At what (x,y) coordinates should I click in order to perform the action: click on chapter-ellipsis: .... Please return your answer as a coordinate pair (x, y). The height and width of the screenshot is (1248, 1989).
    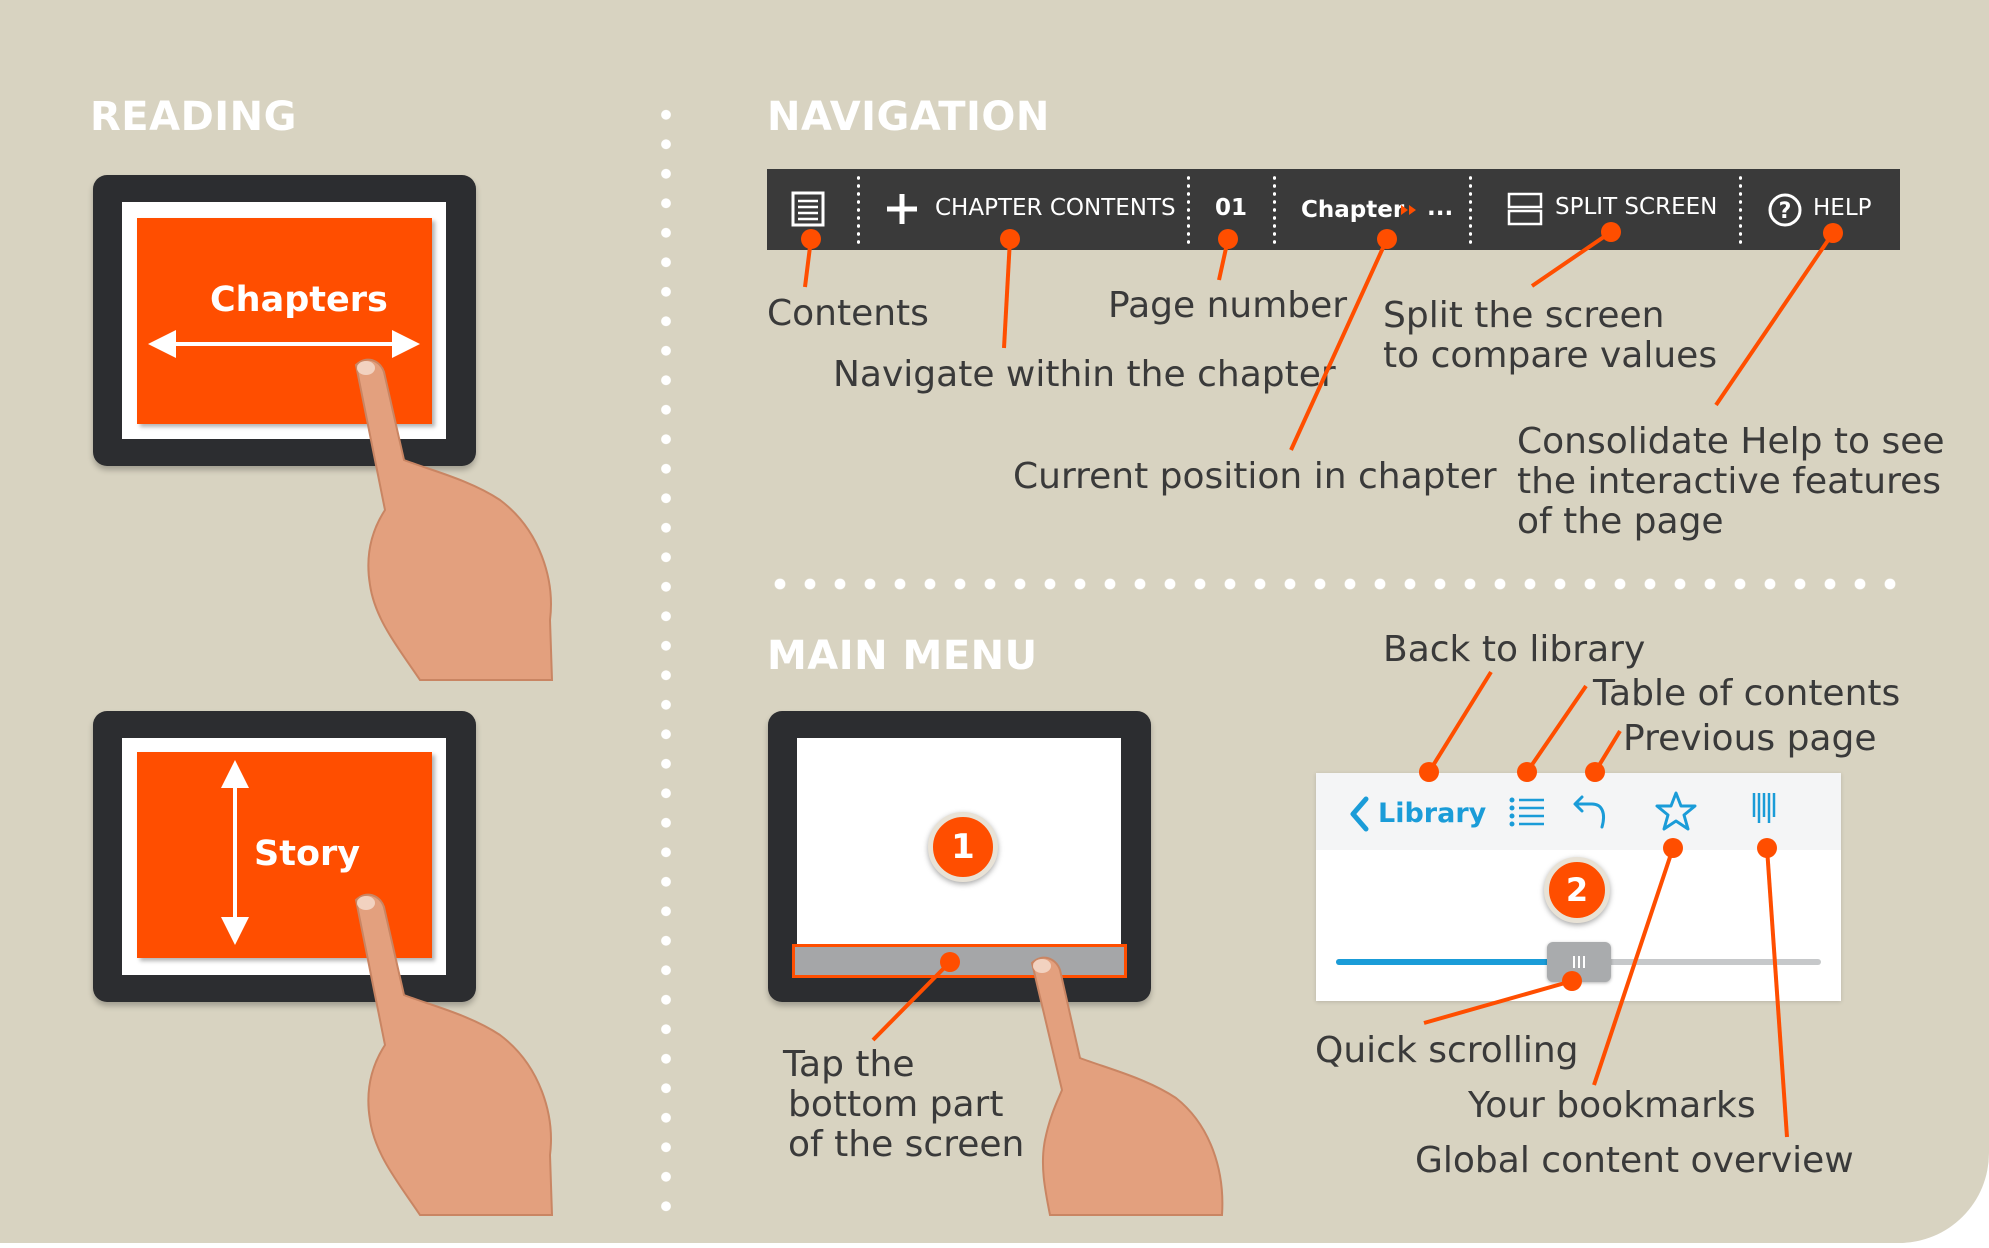
    Looking at the image, I should click on (1440, 208).